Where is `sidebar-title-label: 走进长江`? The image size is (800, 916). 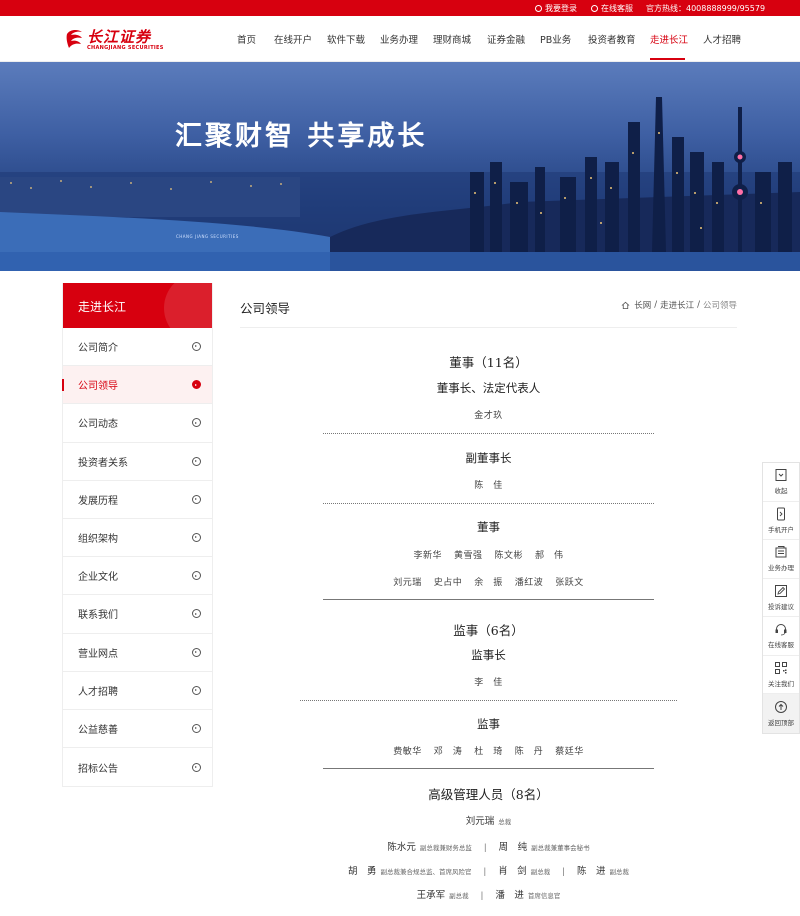 sidebar-title-label: 走进长江 is located at coordinates (102, 307).